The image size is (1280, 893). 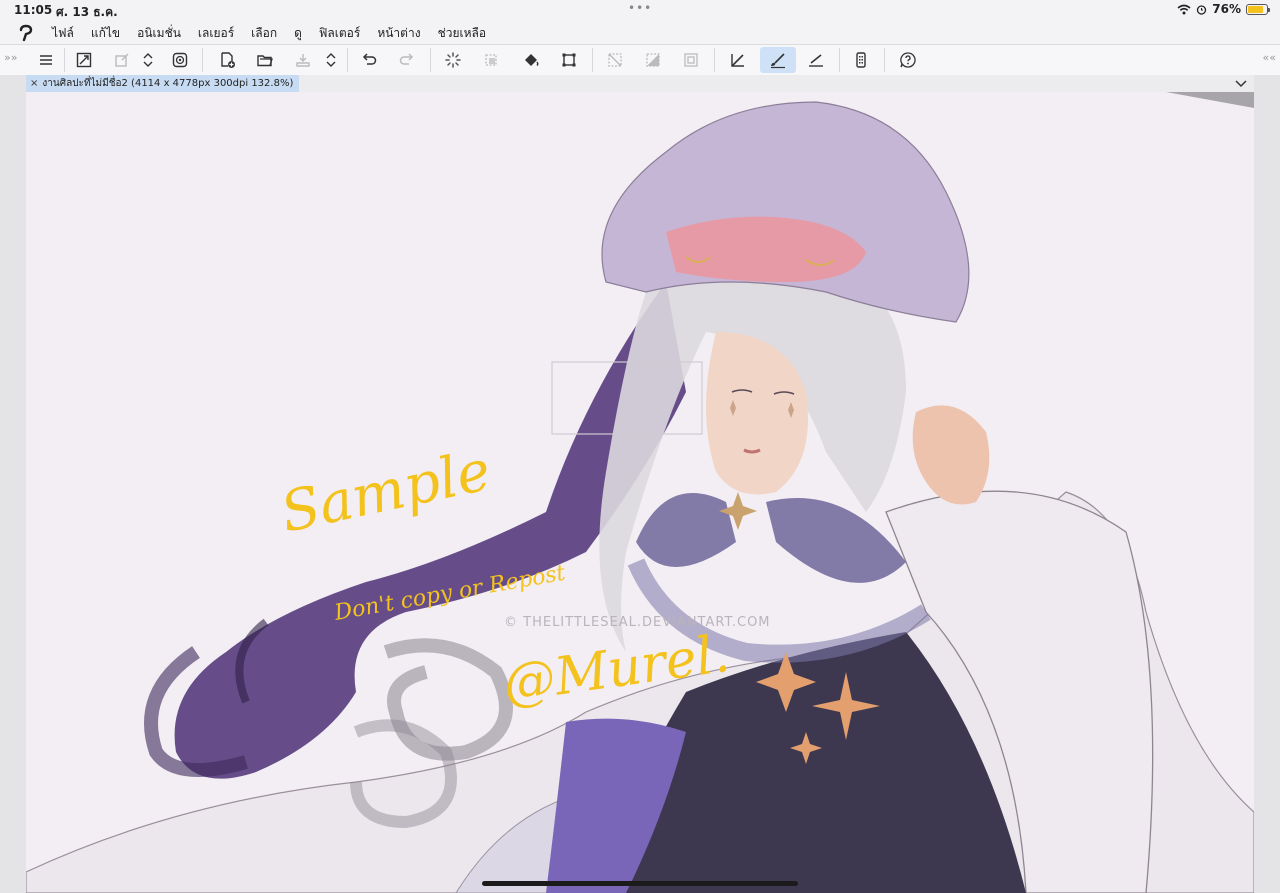 I want to click on transform-button, so click(x=122, y=60).